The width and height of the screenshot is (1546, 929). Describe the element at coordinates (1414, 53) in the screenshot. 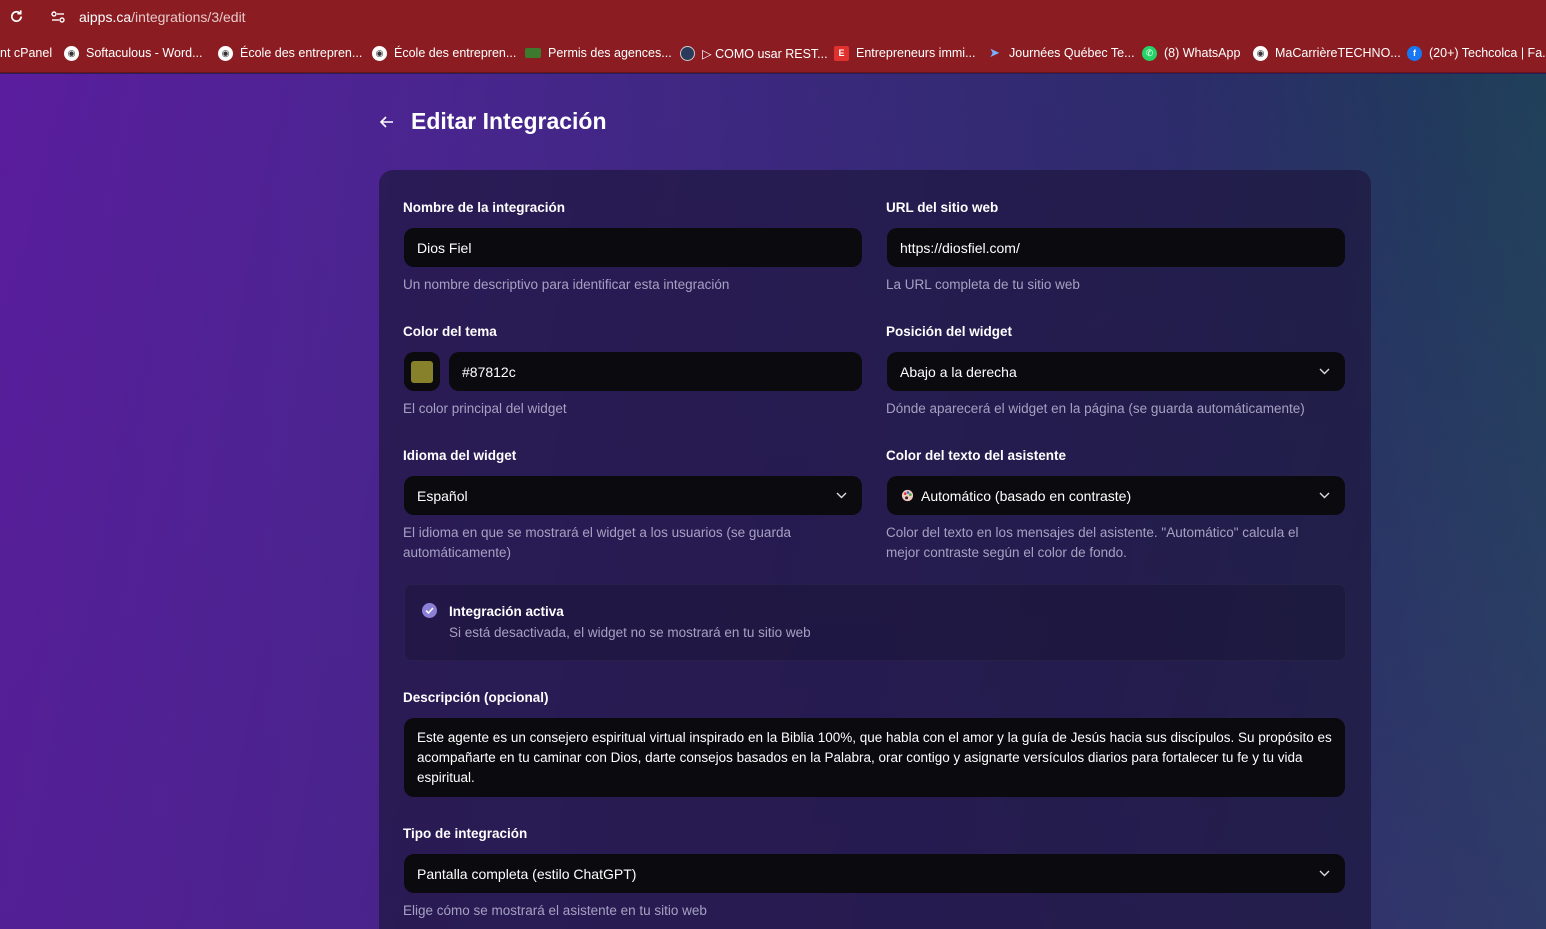

I see `facebook-icon: f` at that location.